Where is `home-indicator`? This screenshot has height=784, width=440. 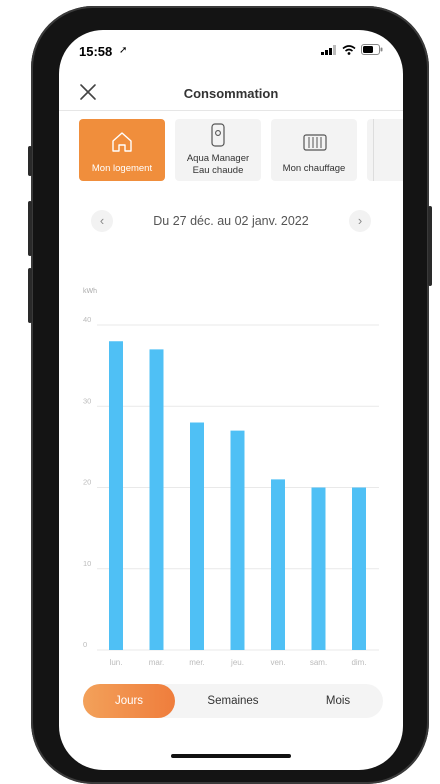
home-indicator is located at coordinates (231, 756).